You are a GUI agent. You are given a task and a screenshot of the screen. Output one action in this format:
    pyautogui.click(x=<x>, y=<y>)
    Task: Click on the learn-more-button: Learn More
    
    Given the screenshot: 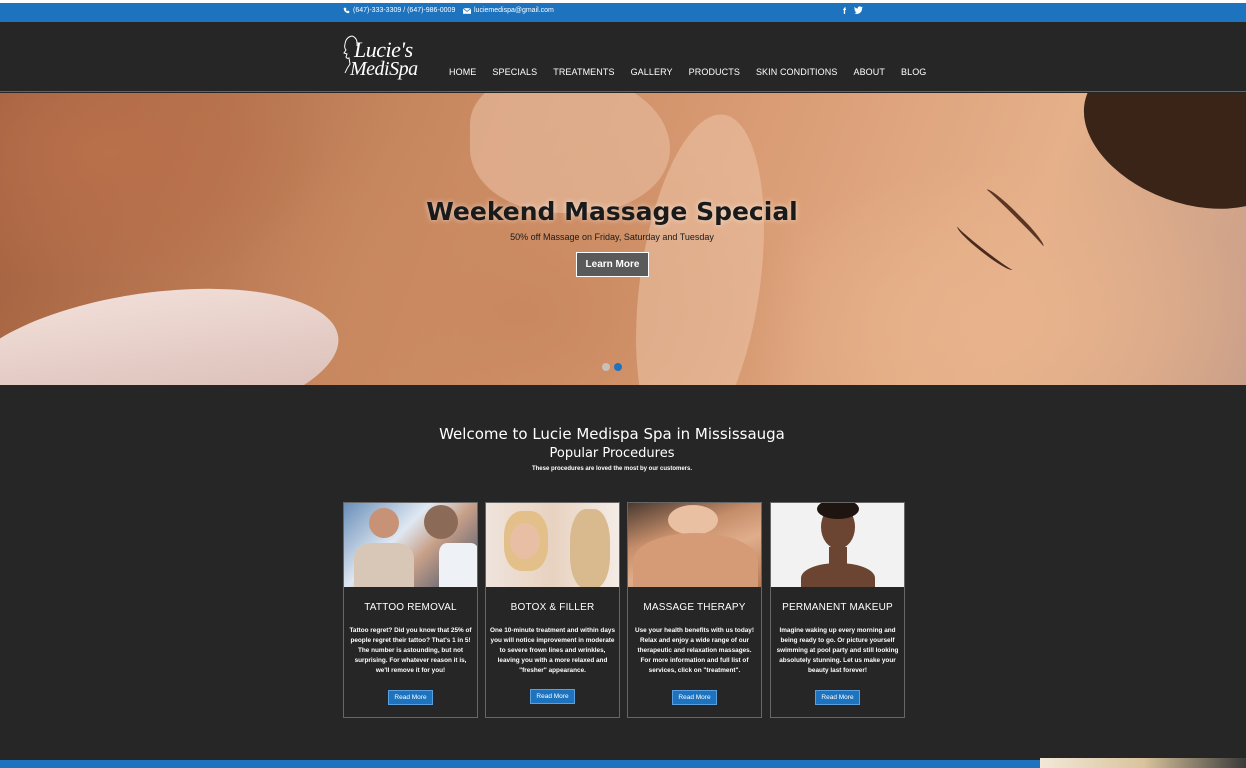 What is the action you would take?
    pyautogui.click(x=612, y=264)
    